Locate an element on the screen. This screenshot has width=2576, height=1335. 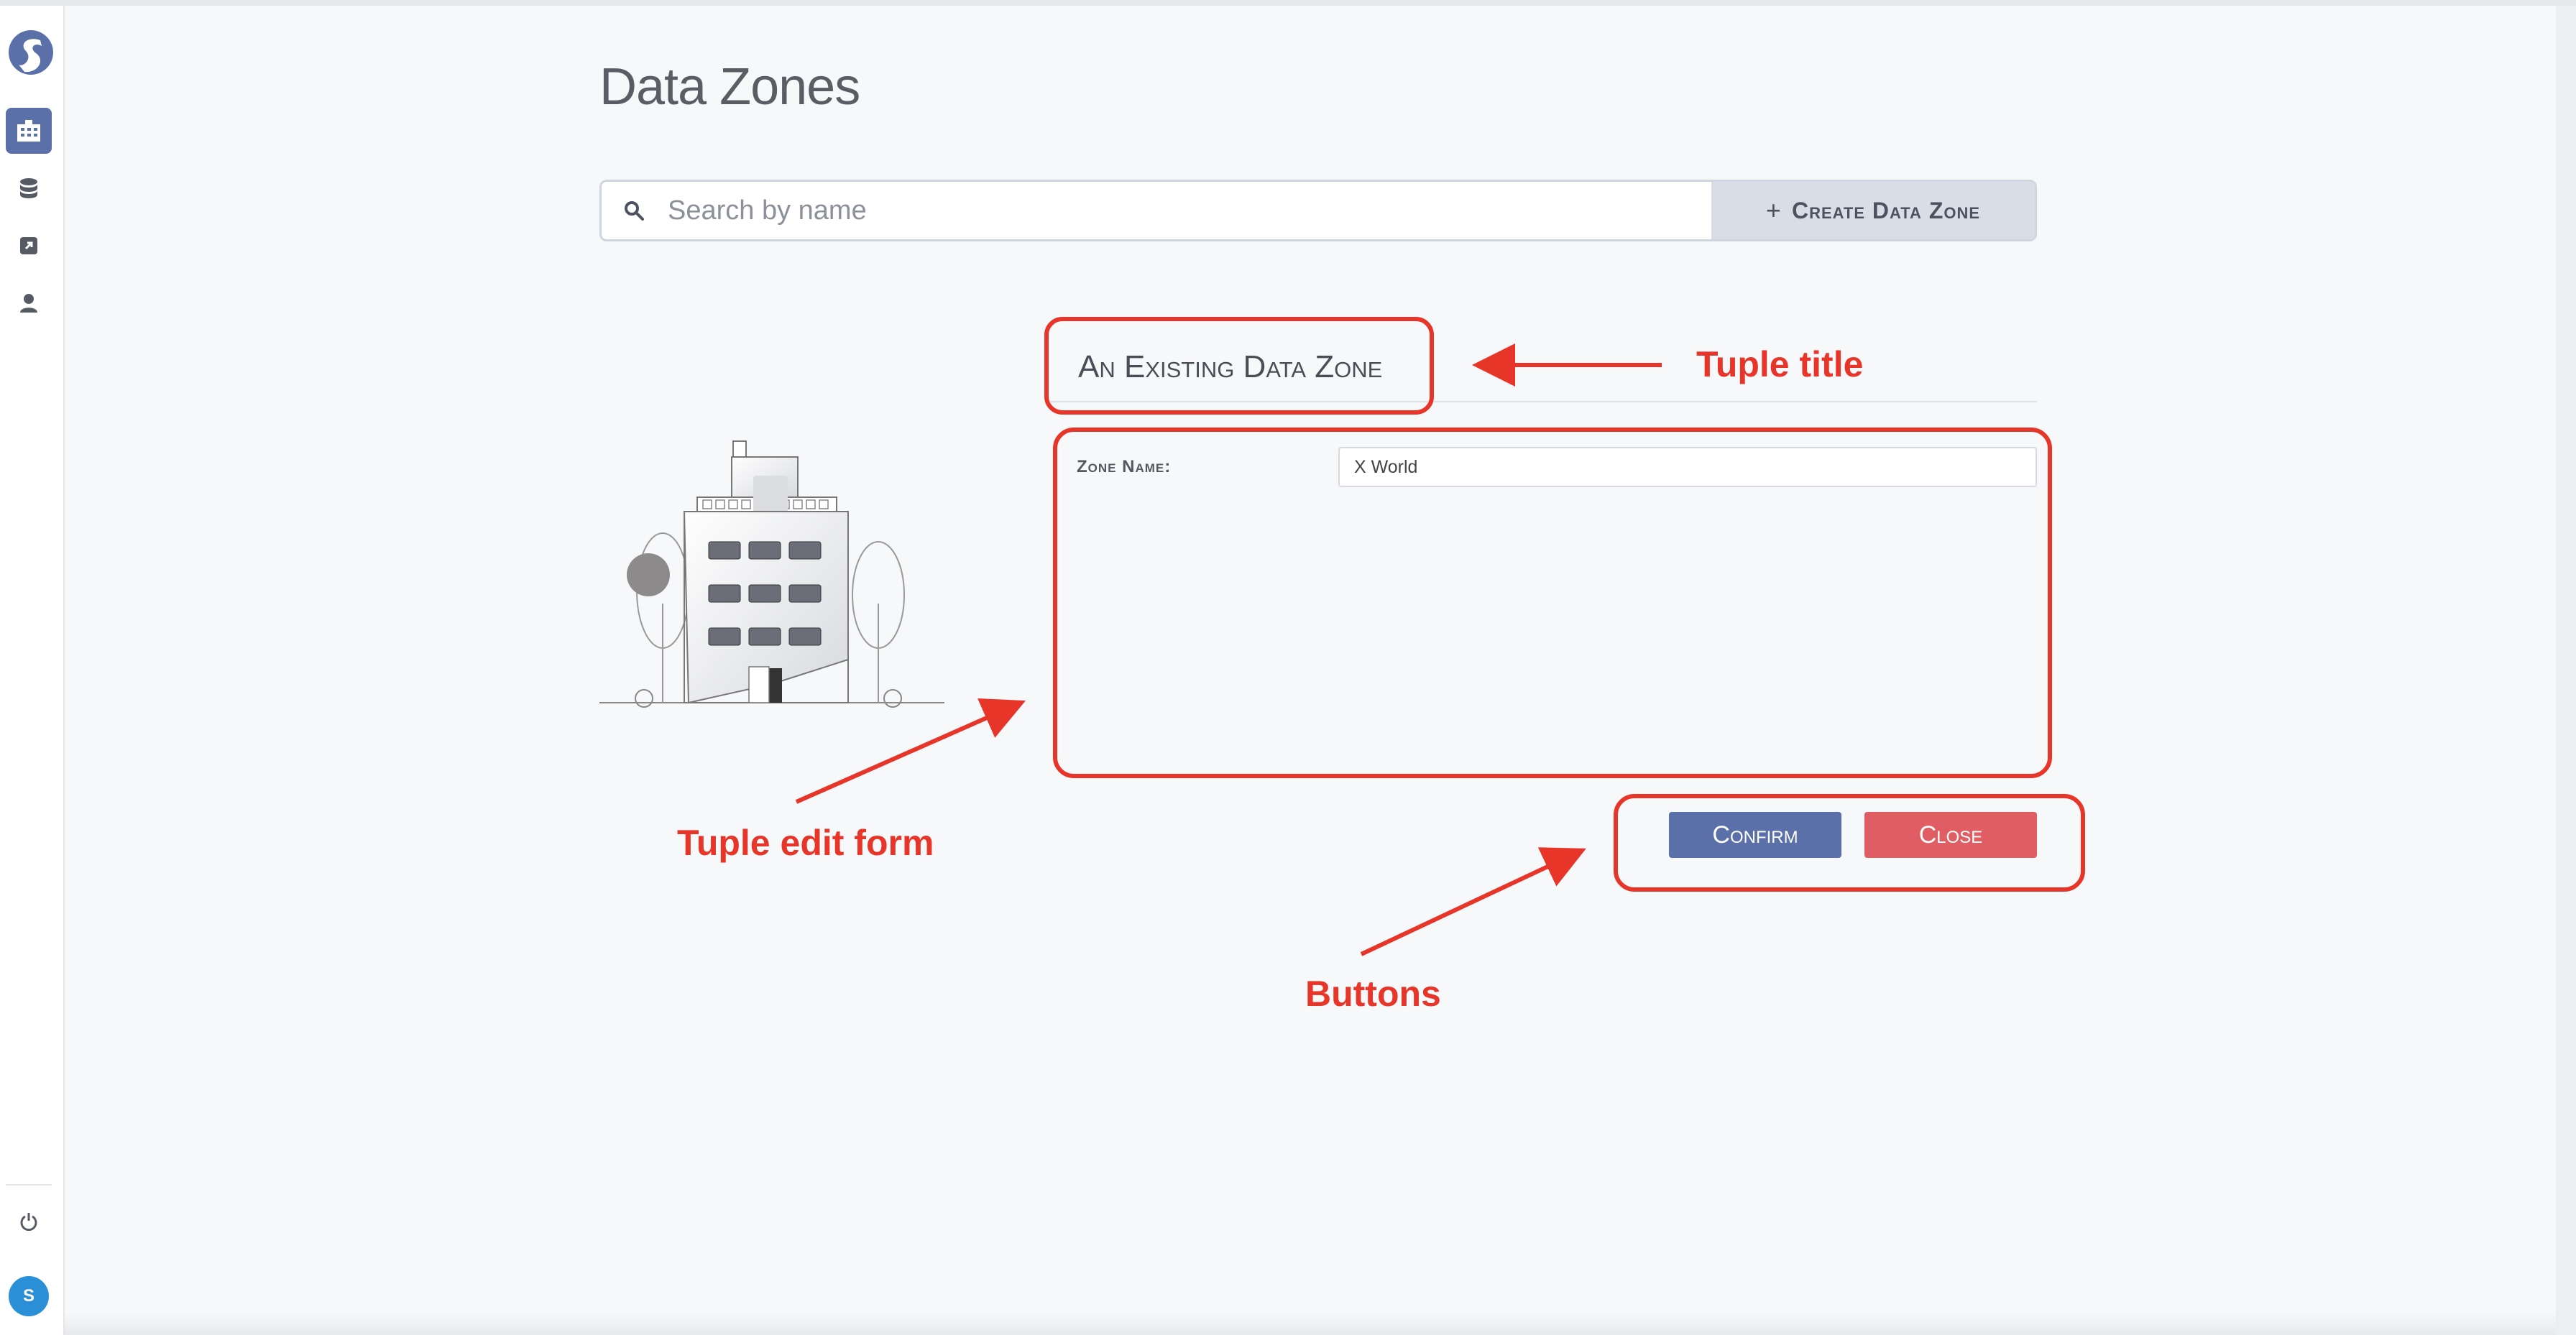
buttons-arrow is located at coordinates (1473, 901).